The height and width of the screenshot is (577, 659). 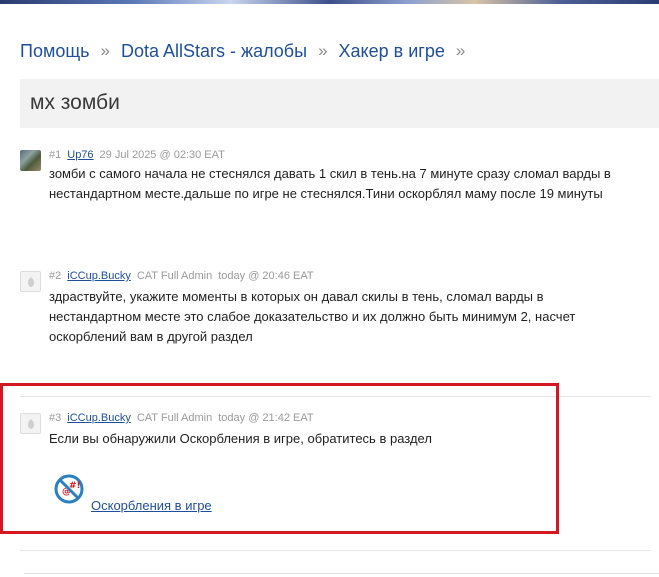 What do you see at coordinates (55, 276) in the screenshot?
I see `post-number: #2` at bounding box center [55, 276].